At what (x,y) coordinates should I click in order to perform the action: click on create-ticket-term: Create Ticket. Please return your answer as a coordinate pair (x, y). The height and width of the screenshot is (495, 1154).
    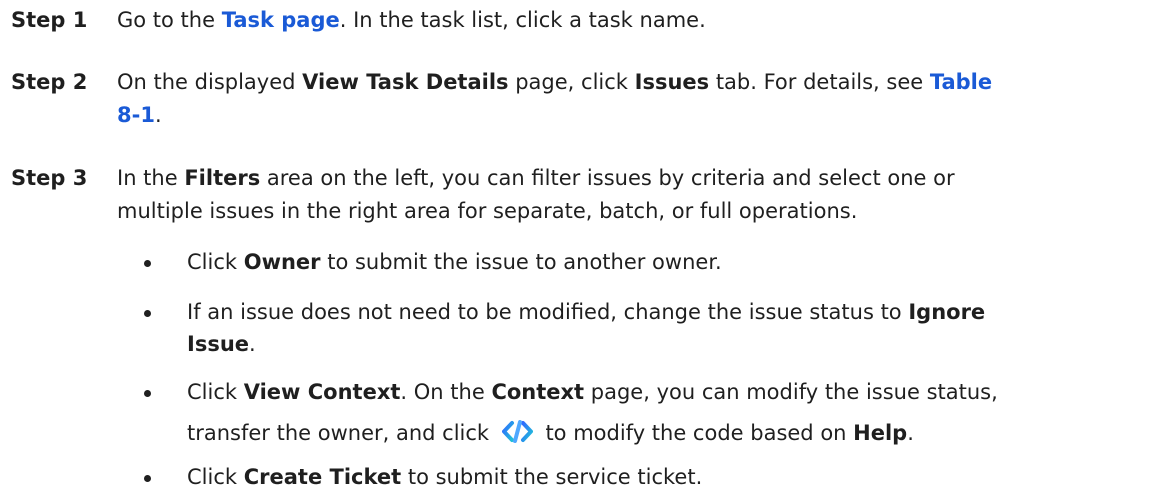
    Looking at the image, I should click on (322, 477).